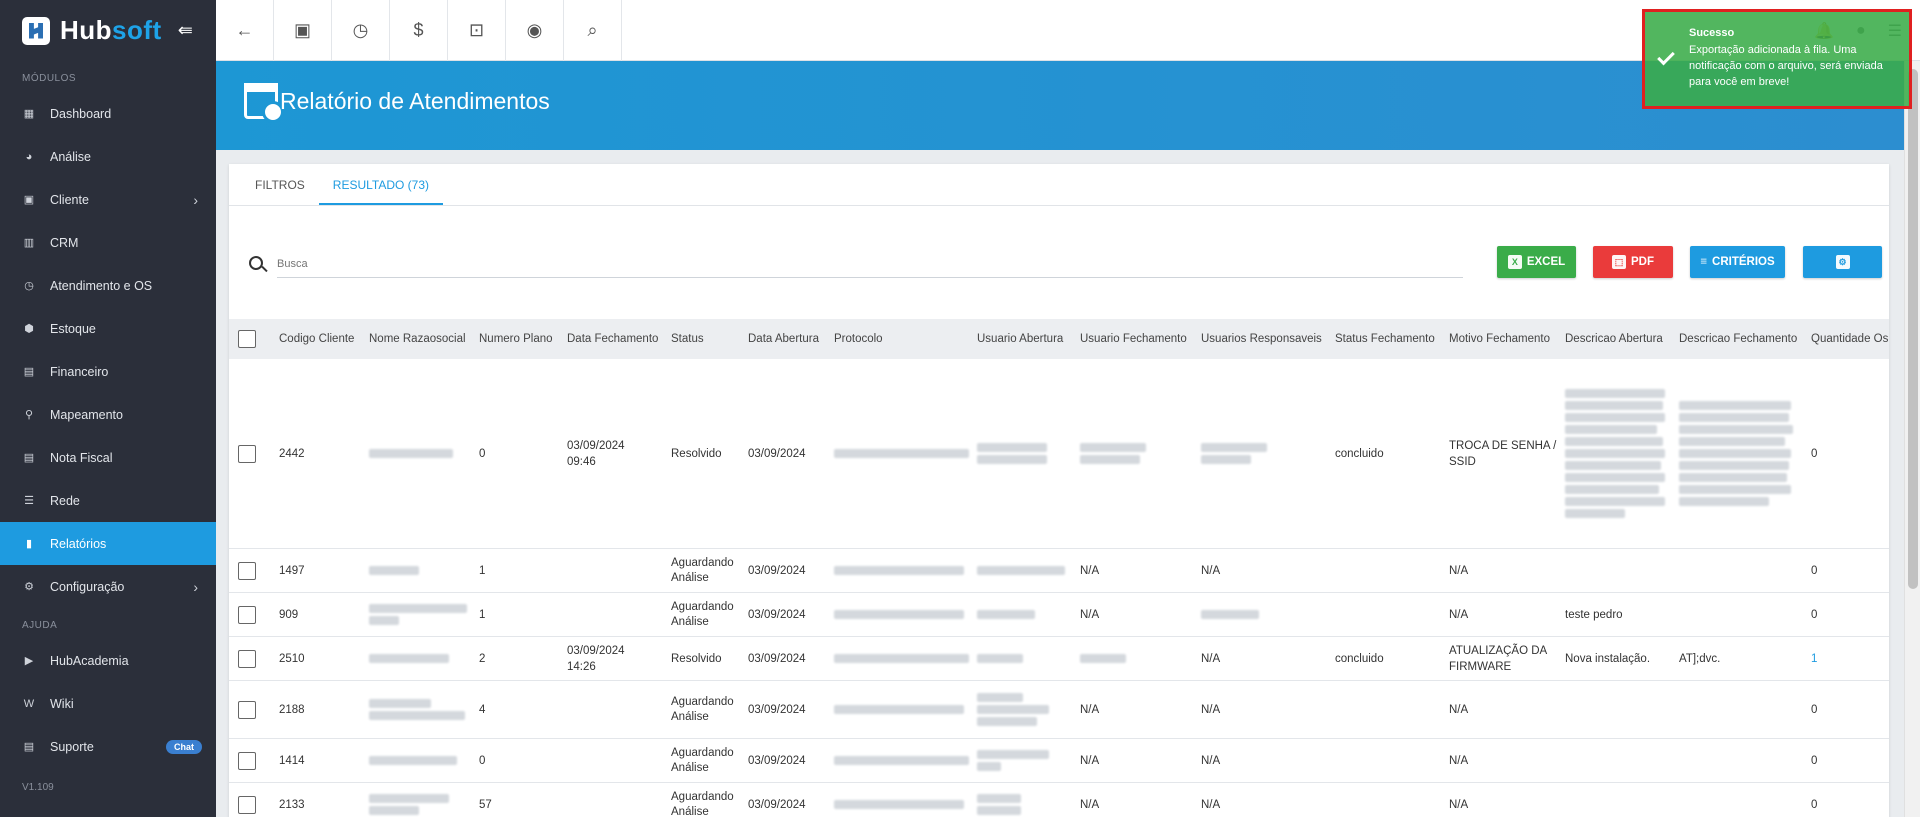  Describe the element at coordinates (1028, 339) in the screenshot. I see `column-header: Usuario Abertura` at that location.